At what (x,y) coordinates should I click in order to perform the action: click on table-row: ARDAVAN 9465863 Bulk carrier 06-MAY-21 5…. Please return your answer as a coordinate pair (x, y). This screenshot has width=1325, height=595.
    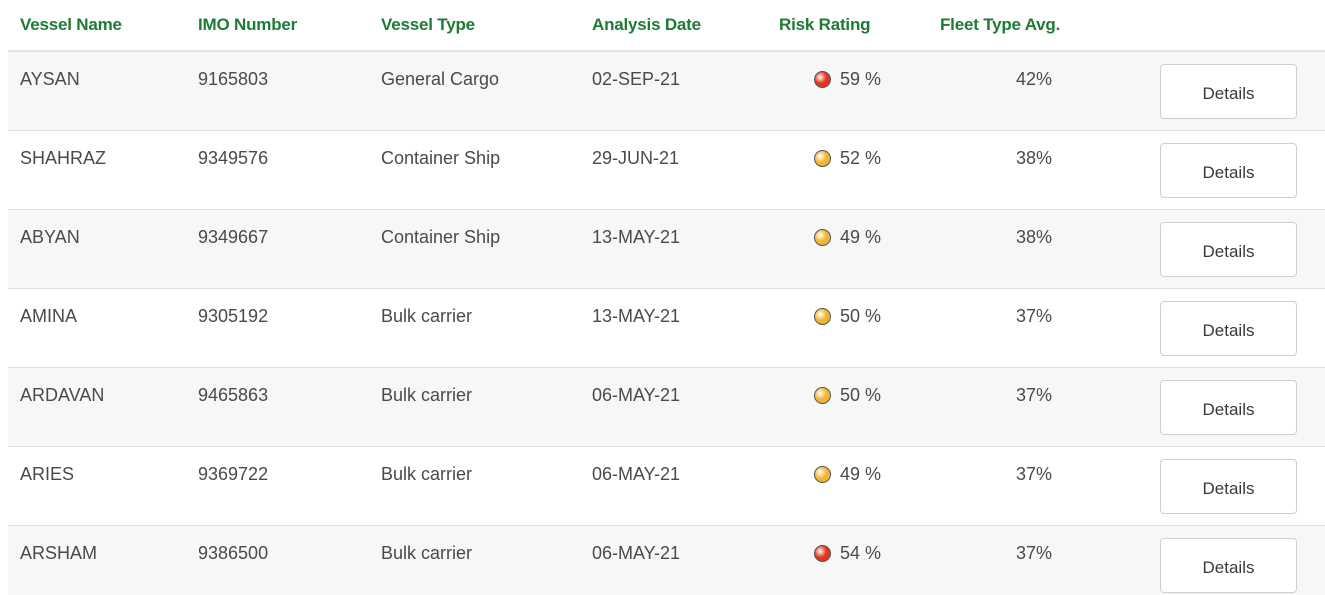
    Looking at the image, I should click on (666, 407).